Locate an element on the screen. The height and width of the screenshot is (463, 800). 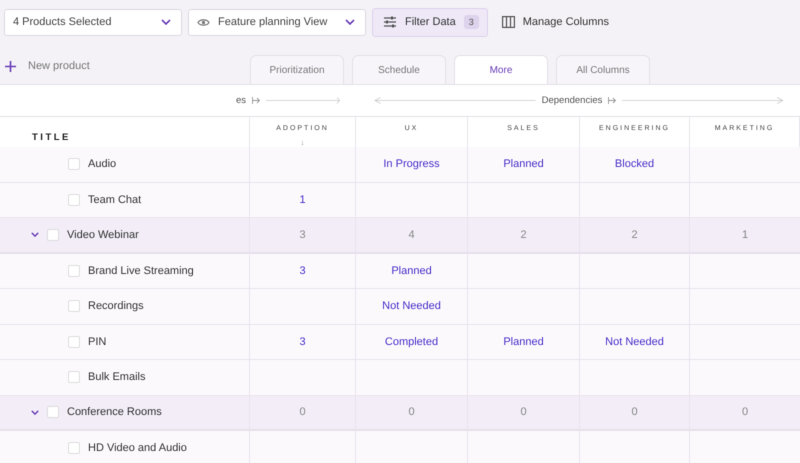
plus-icon is located at coordinates (10, 66).